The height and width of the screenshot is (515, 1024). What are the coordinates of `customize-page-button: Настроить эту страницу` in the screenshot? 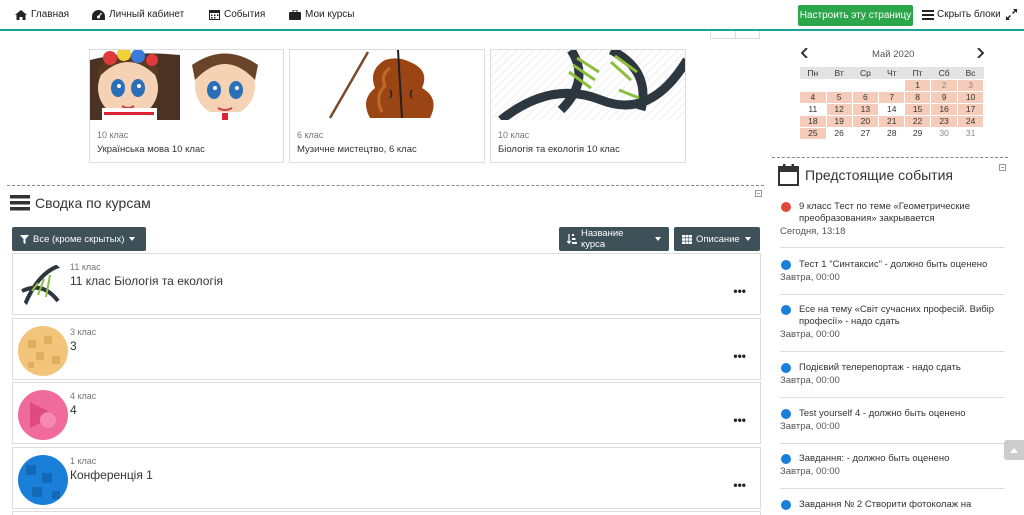 It's located at (855, 15).